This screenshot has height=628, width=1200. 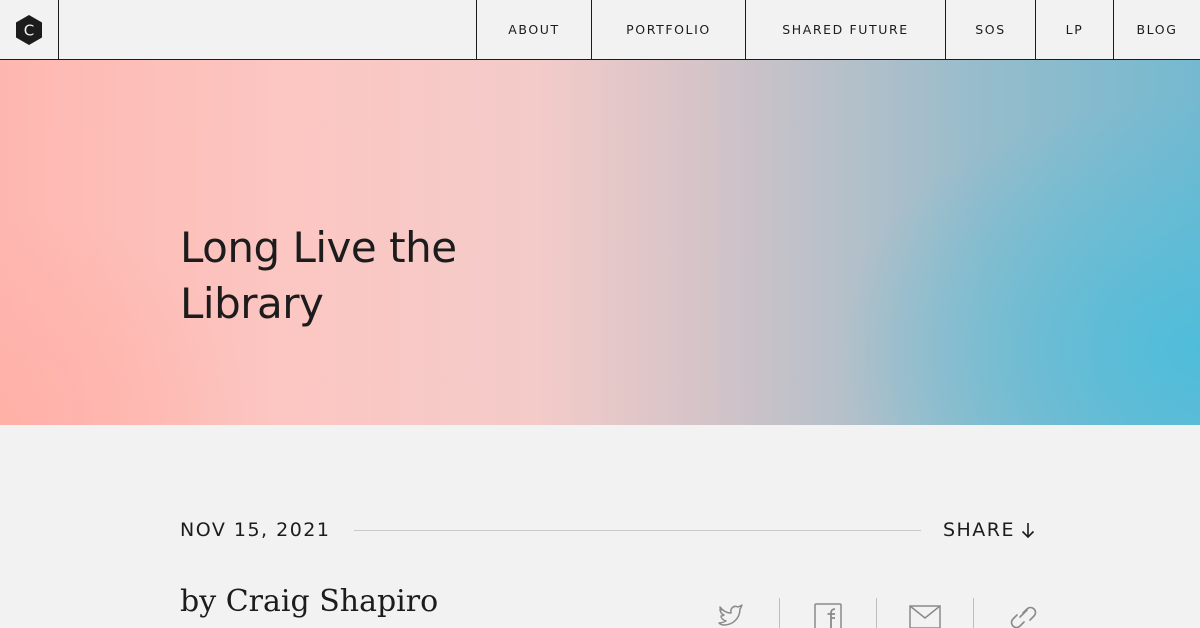 I want to click on share-twitter-button, so click(x=731, y=613).